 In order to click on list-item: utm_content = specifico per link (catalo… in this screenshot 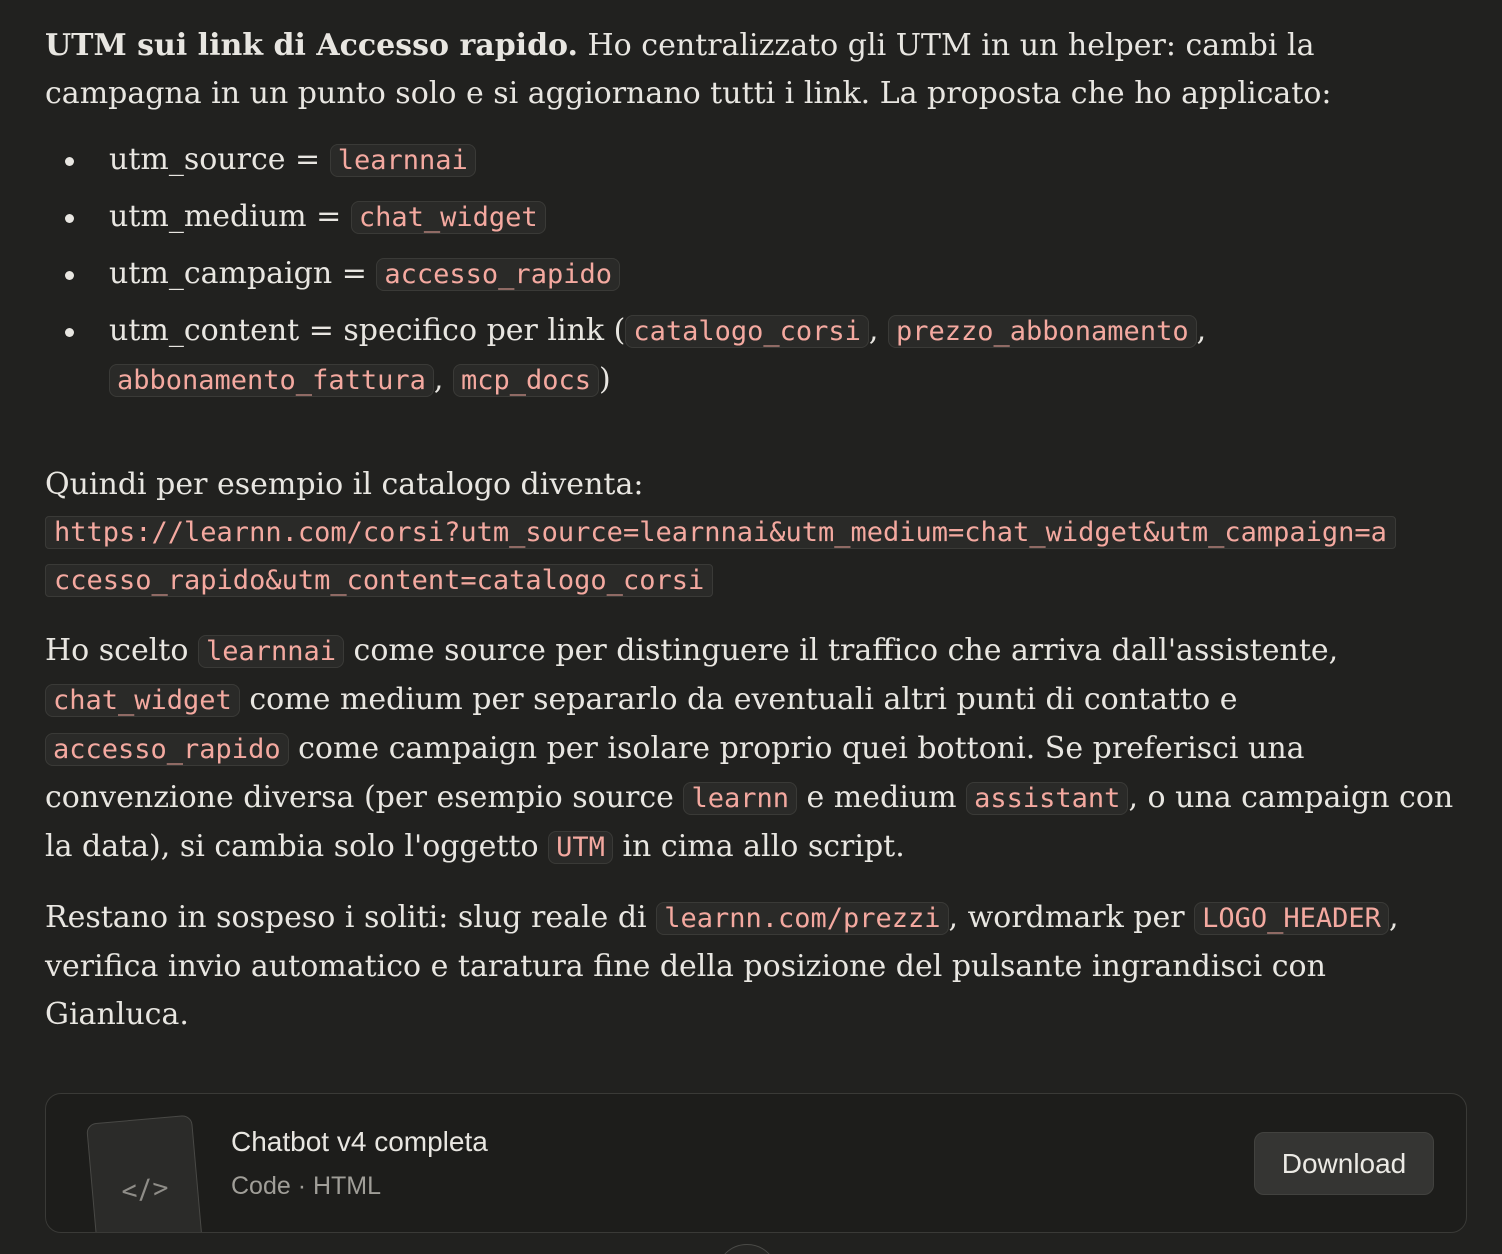, I will do `click(765, 356)`.